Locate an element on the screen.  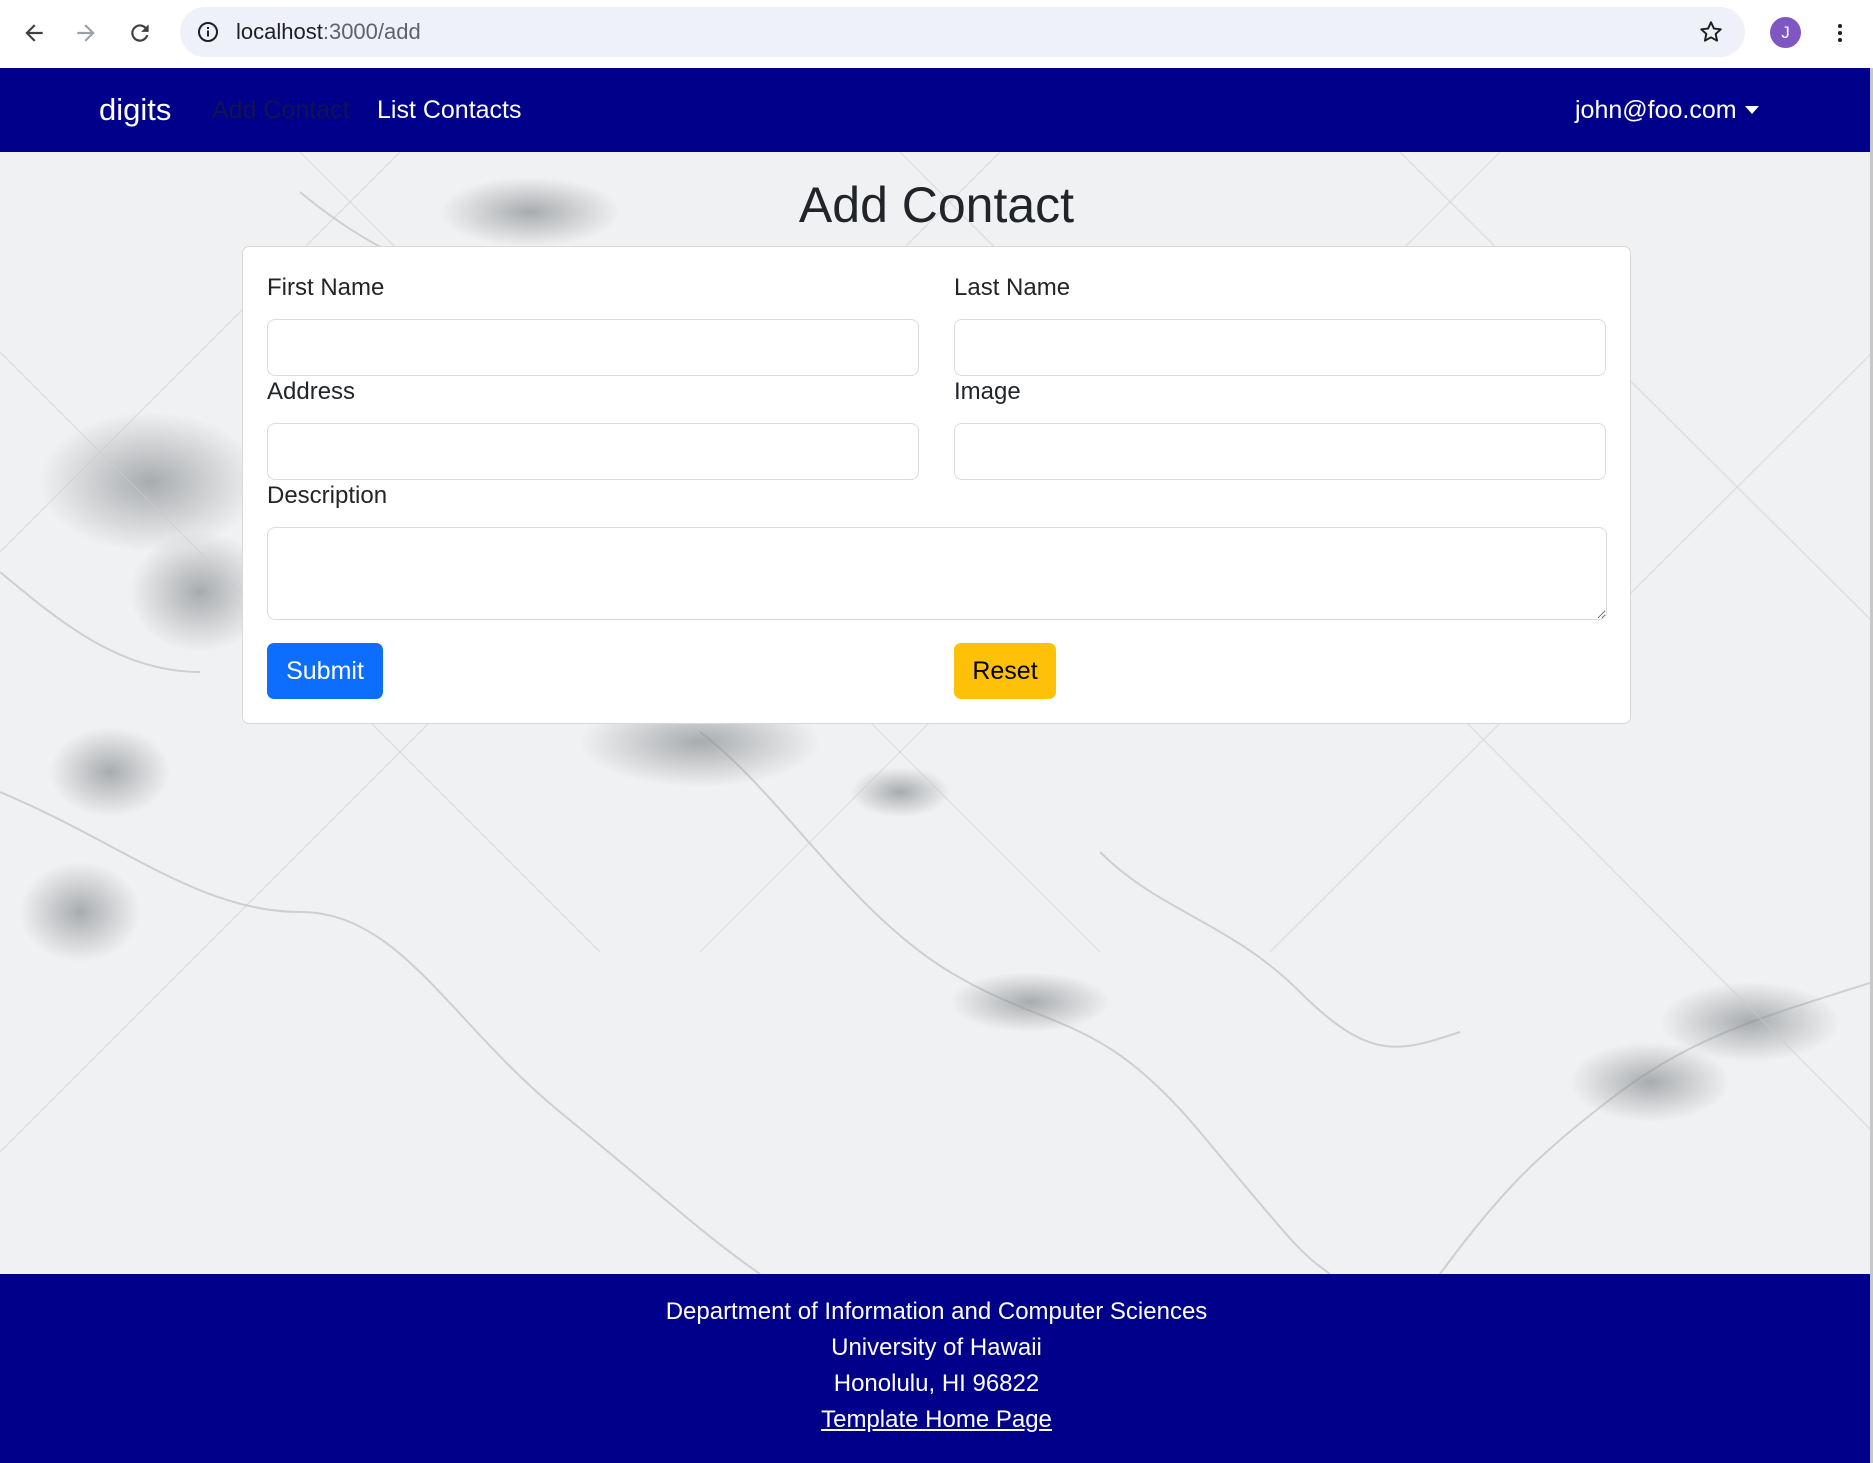
template-home-link: Template Home Page is located at coordinates (936, 1419).